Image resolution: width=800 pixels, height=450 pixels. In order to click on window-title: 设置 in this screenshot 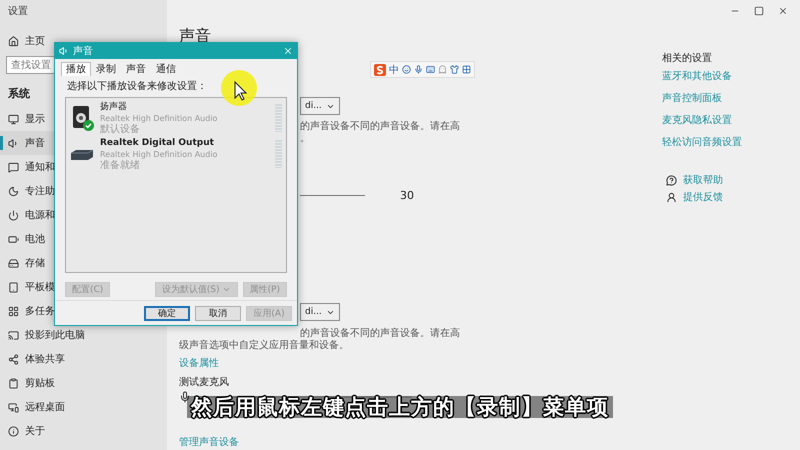, I will do `click(18, 11)`.